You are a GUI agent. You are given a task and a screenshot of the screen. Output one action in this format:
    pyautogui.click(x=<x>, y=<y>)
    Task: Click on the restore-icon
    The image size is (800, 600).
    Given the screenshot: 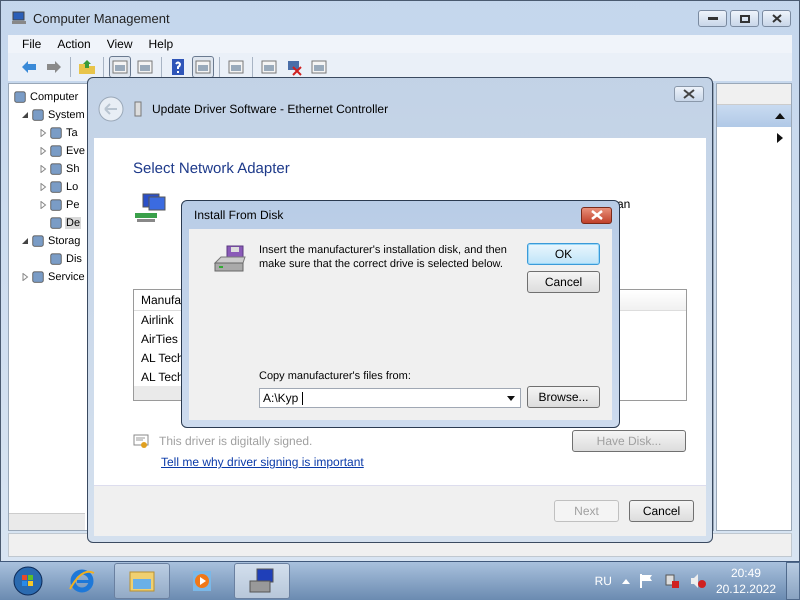 What is the action you would take?
    pyautogui.click(x=745, y=18)
    